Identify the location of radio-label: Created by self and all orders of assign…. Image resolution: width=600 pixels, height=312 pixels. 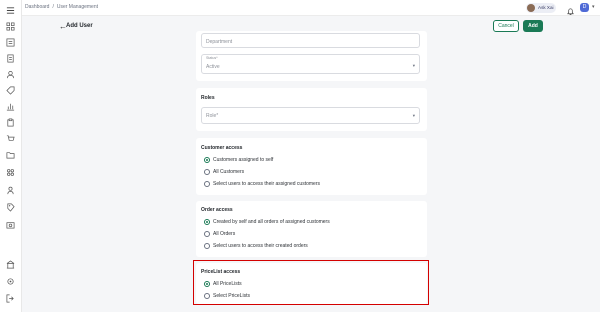
(271, 222).